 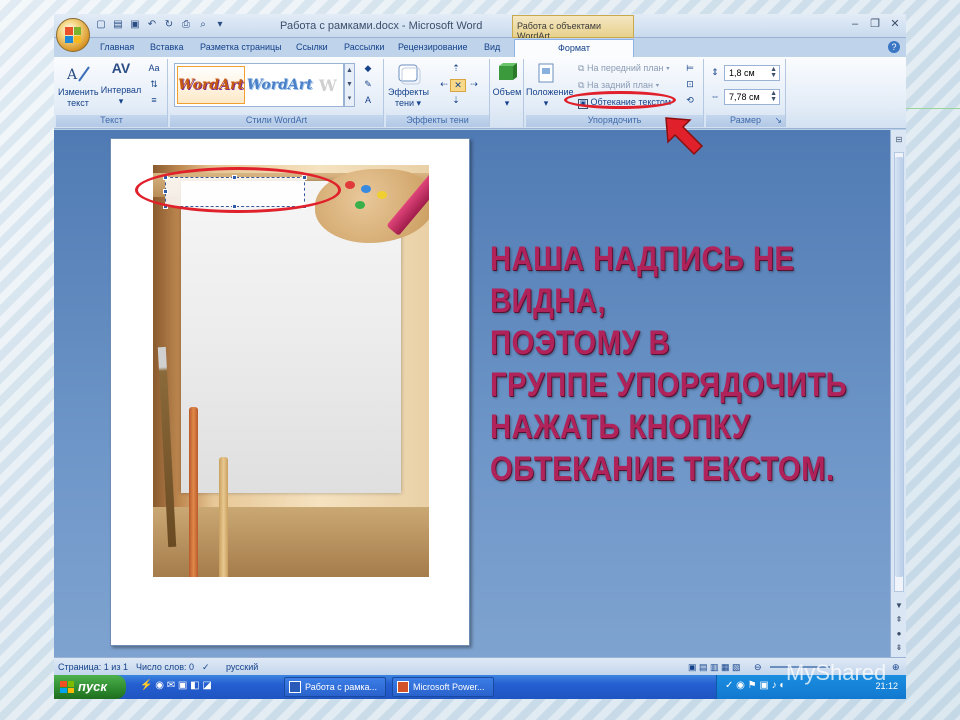 What do you see at coordinates (152, 25) in the screenshot?
I see `undo-icon: ↶` at bounding box center [152, 25].